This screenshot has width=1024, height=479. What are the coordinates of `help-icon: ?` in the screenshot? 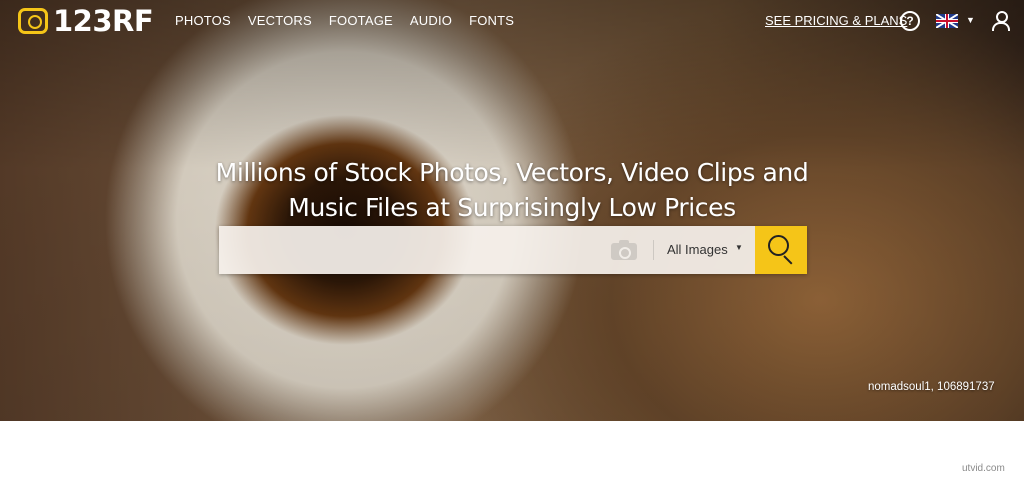 It's located at (910, 21).